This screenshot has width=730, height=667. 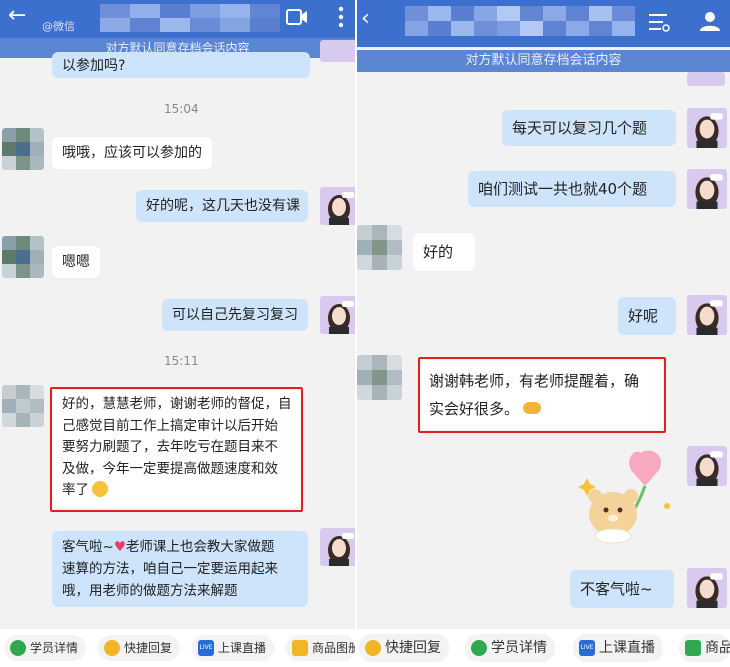 What do you see at coordinates (629, 498) in the screenshot?
I see `bear-heart-sticker` at bounding box center [629, 498].